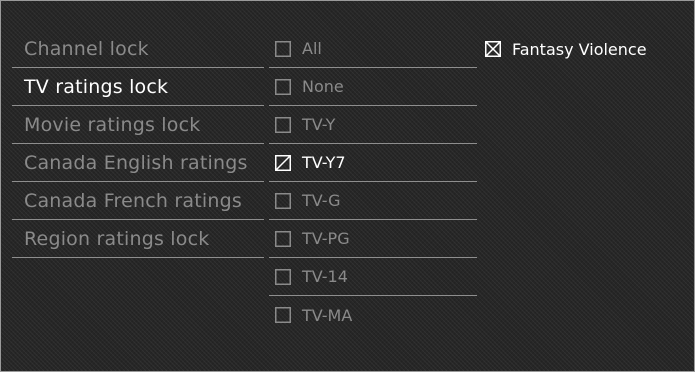  I want to click on rating-label: TV-PG, so click(326, 238).